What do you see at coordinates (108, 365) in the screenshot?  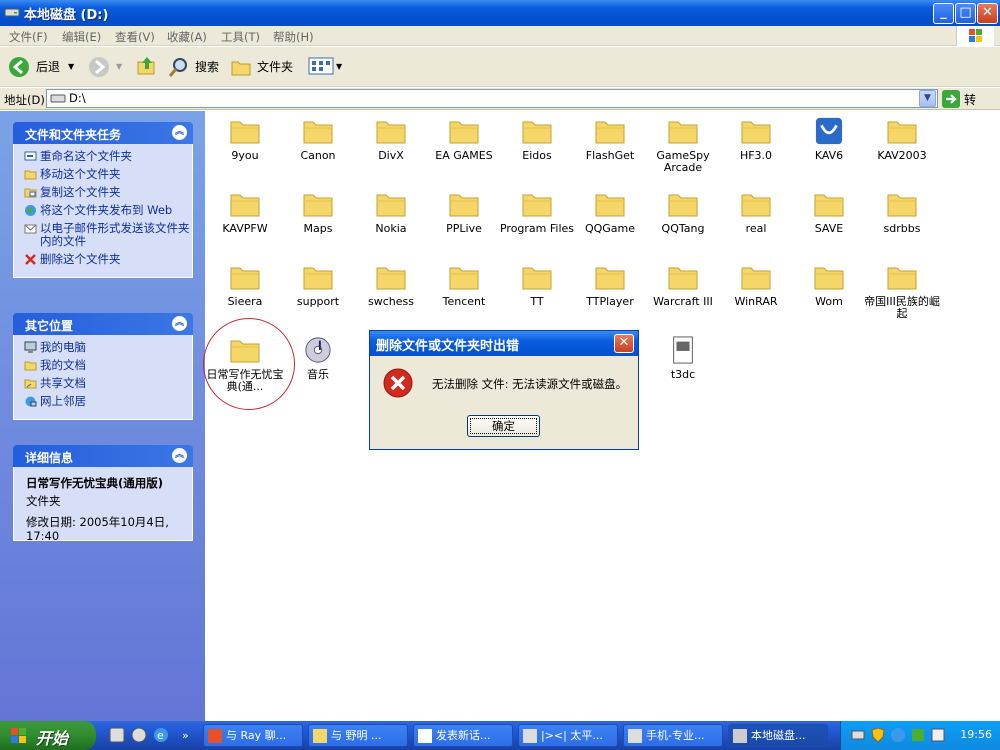 I see `place-my-documents: 我的文档` at bounding box center [108, 365].